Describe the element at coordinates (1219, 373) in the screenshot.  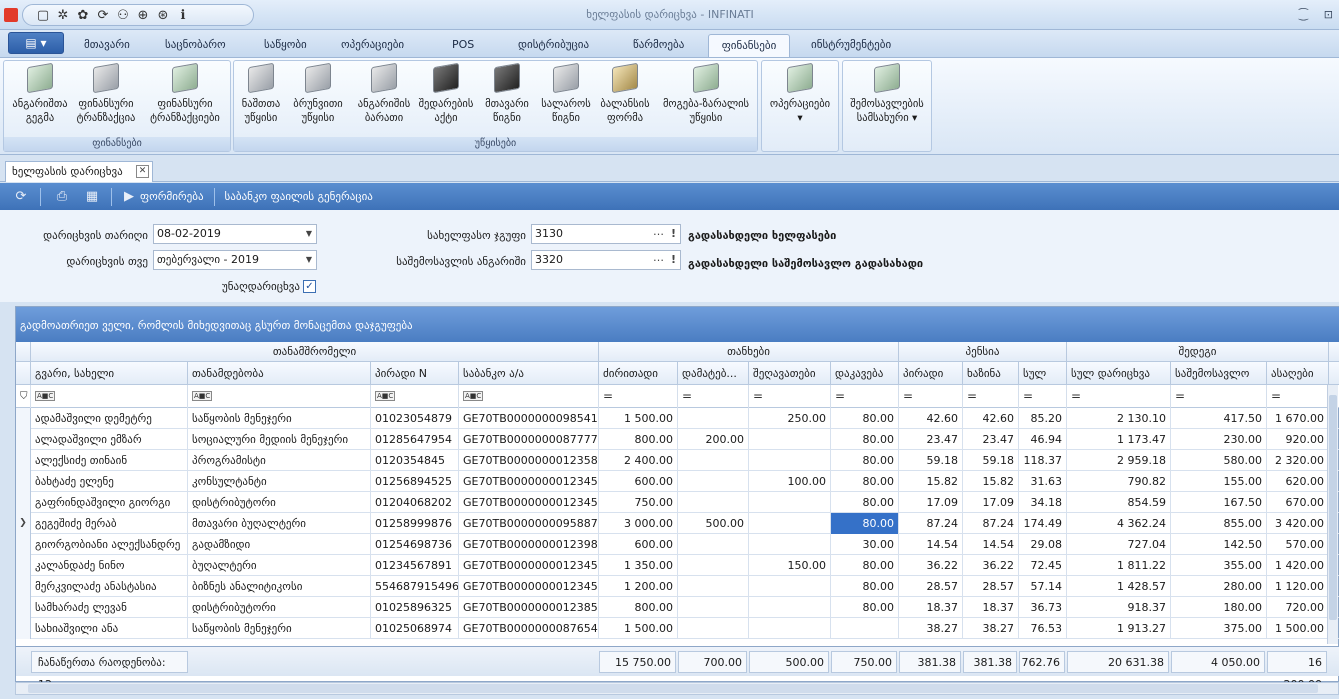
I see `column-header-col-income-tax: საშემოსავლო` at that location.